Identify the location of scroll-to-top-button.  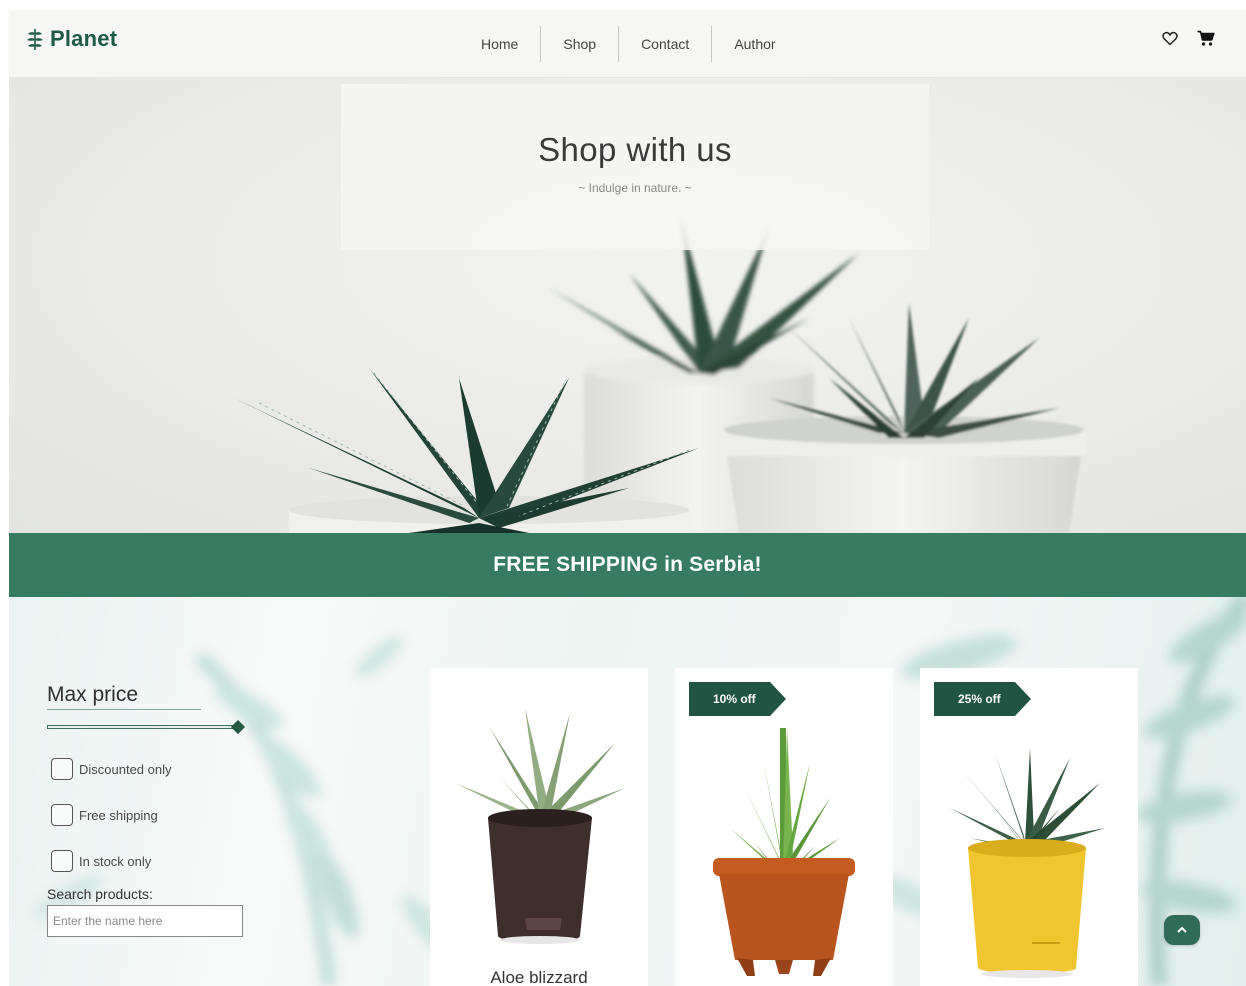
(1182, 930).